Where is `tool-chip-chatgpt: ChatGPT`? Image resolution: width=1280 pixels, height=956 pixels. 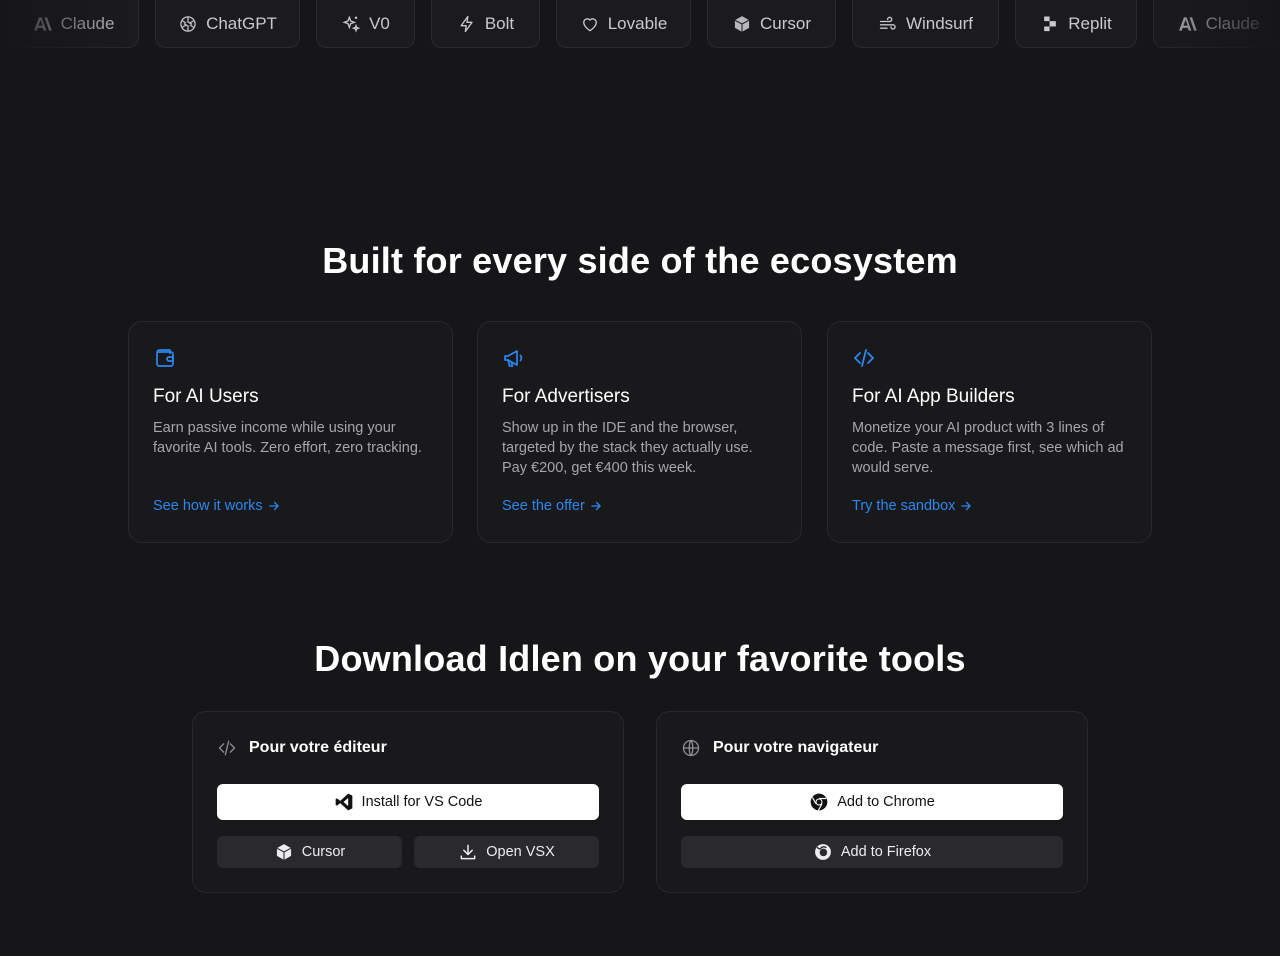
tool-chip-chatgpt: ChatGPT is located at coordinates (227, 24).